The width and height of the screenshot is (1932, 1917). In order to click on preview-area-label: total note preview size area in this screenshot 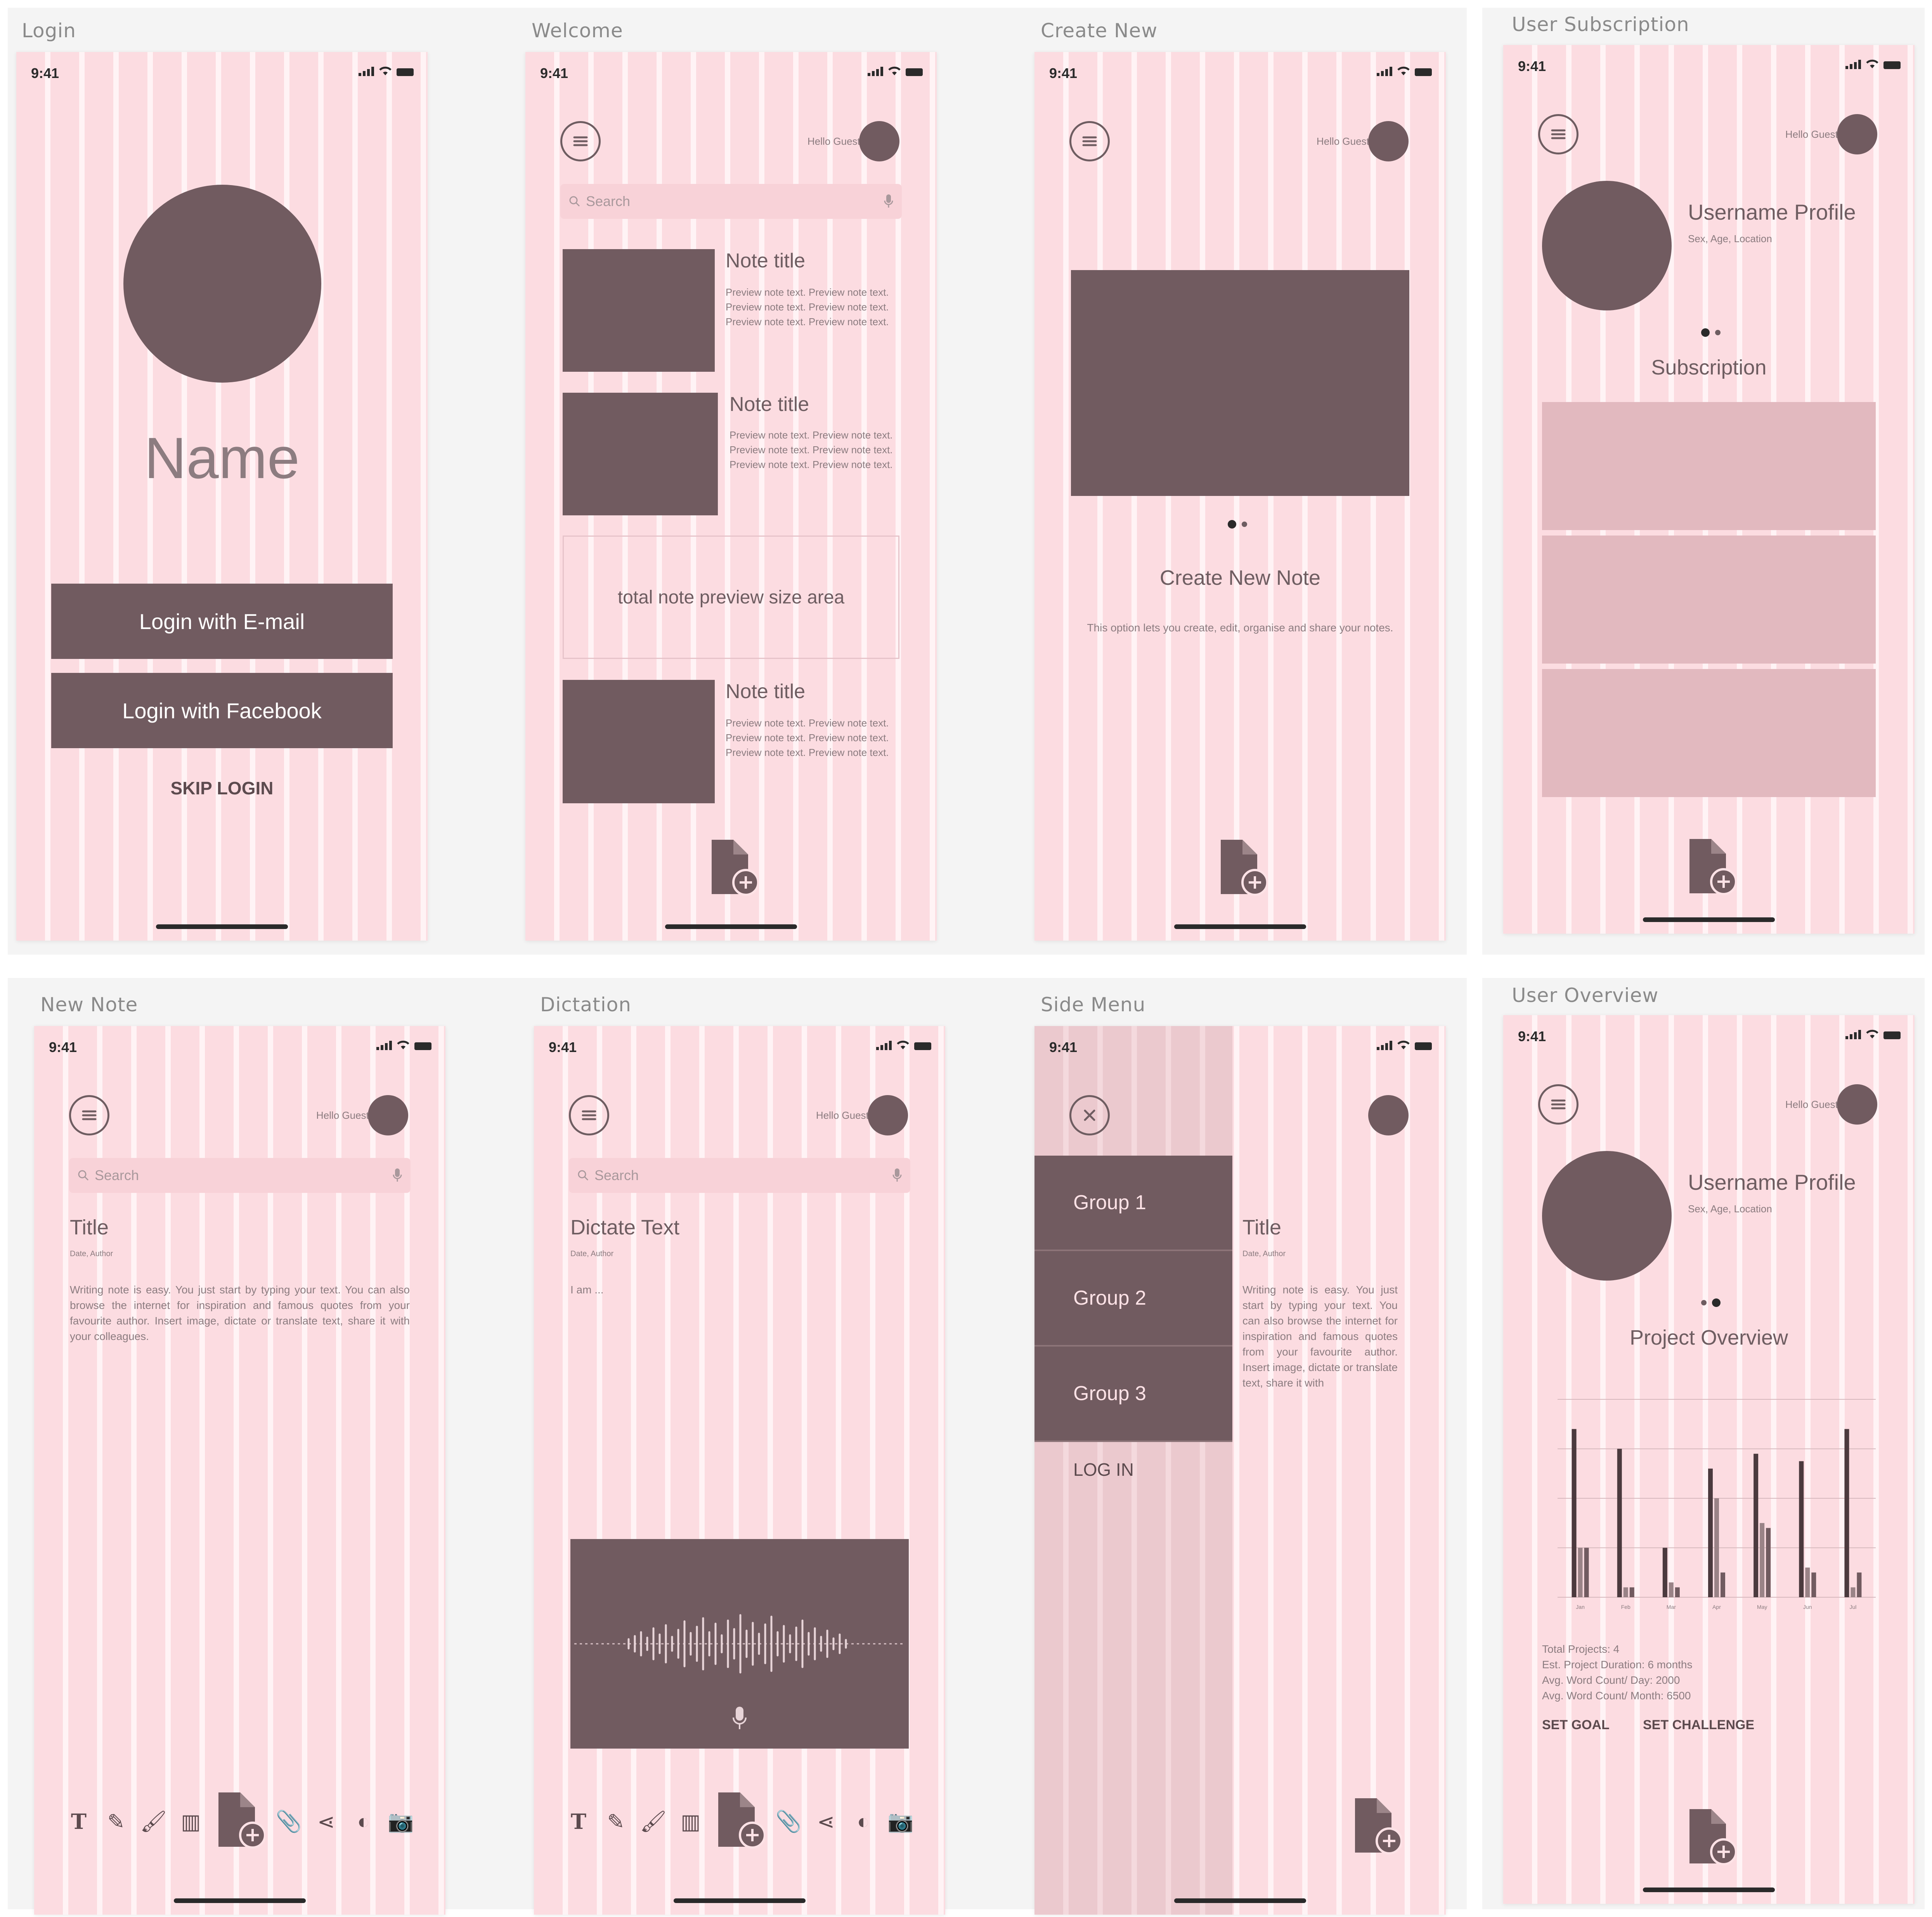, I will do `click(731, 597)`.